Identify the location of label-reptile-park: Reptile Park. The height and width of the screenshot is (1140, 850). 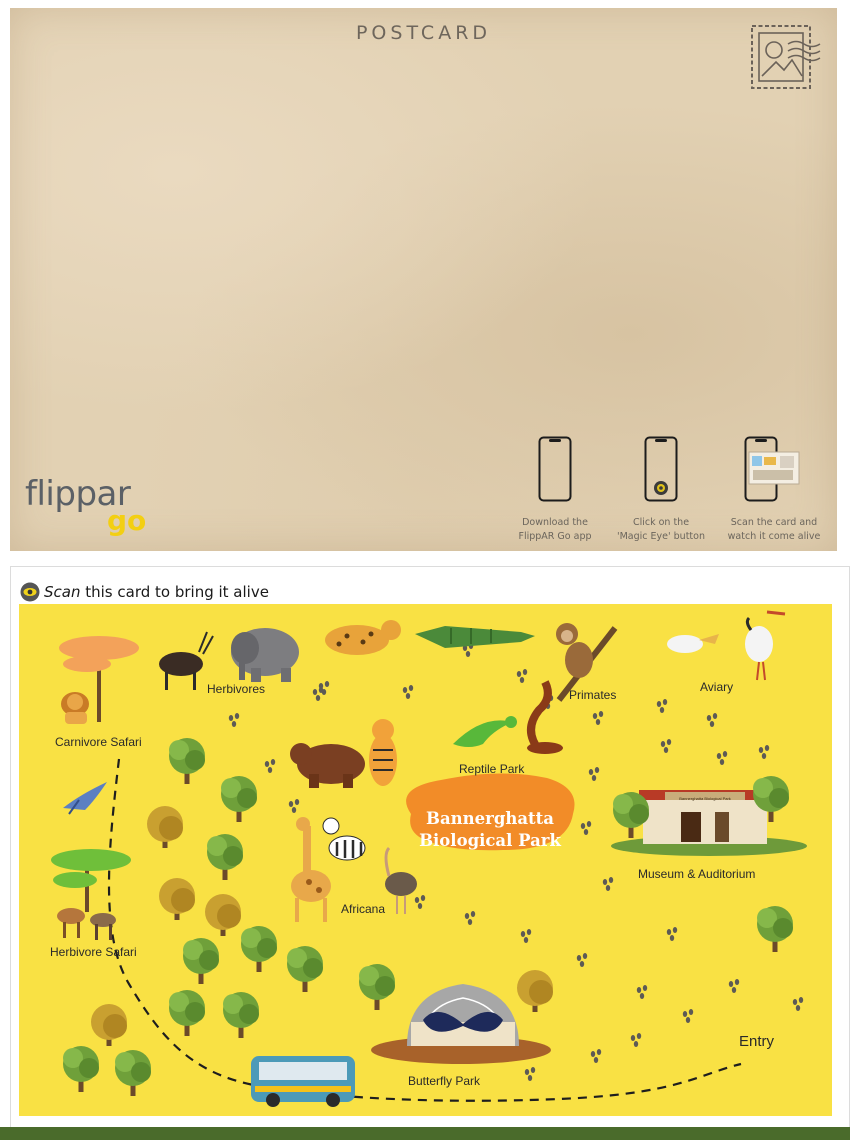
(492, 769).